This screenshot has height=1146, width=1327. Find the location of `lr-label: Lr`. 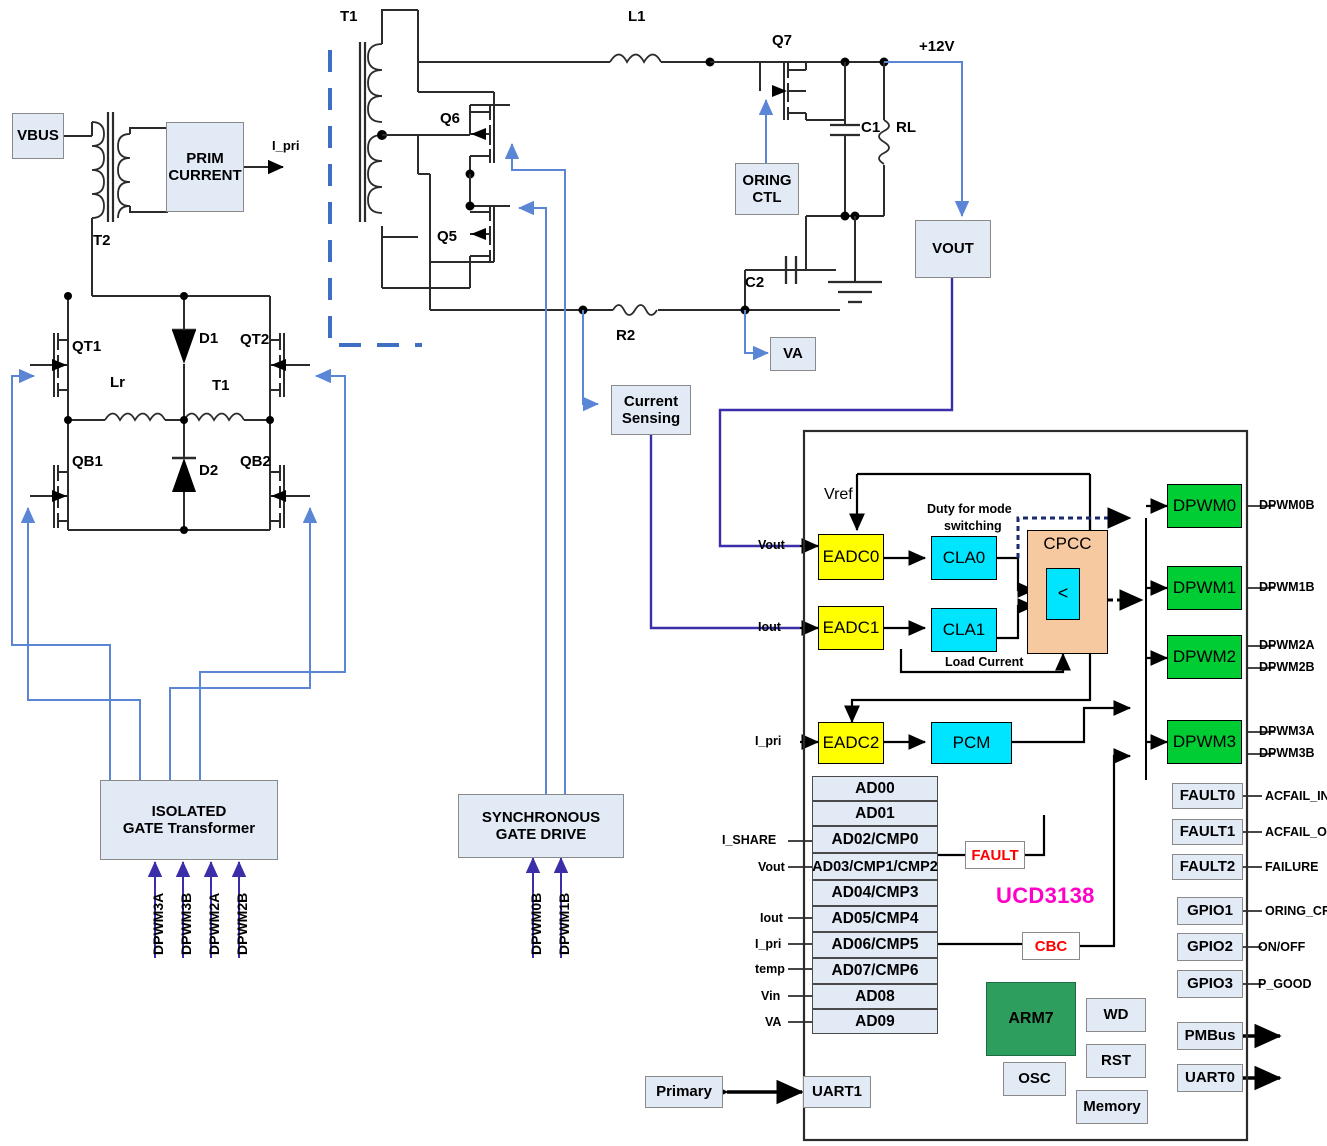

lr-label: Lr is located at coordinates (117, 382).